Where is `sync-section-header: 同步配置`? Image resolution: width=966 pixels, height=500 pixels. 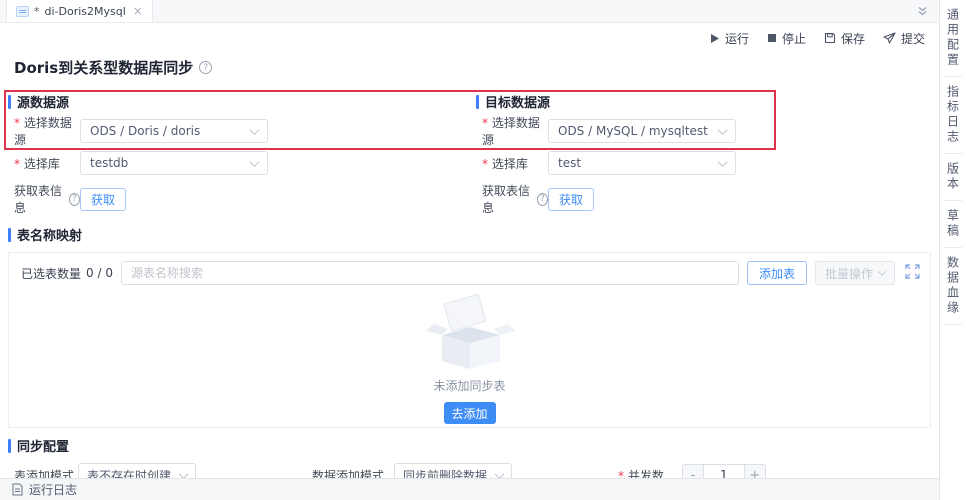 sync-section-header: 同步配置 is located at coordinates (473, 445).